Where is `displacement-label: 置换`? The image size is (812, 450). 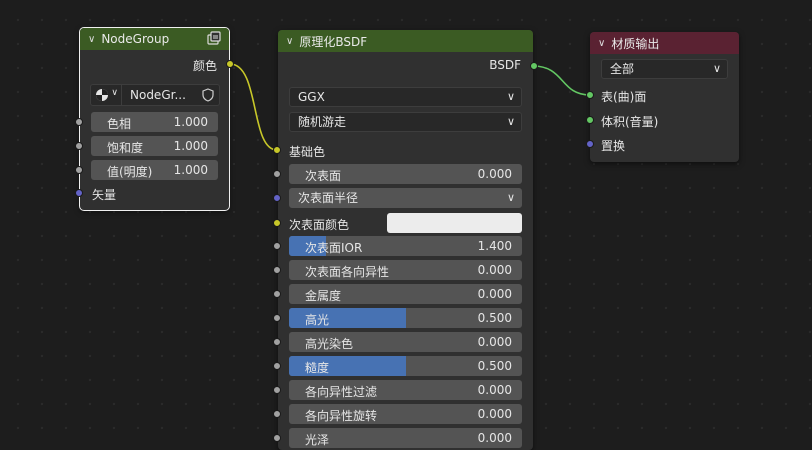 displacement-label: 置换 is located at coordinates (613, 146).